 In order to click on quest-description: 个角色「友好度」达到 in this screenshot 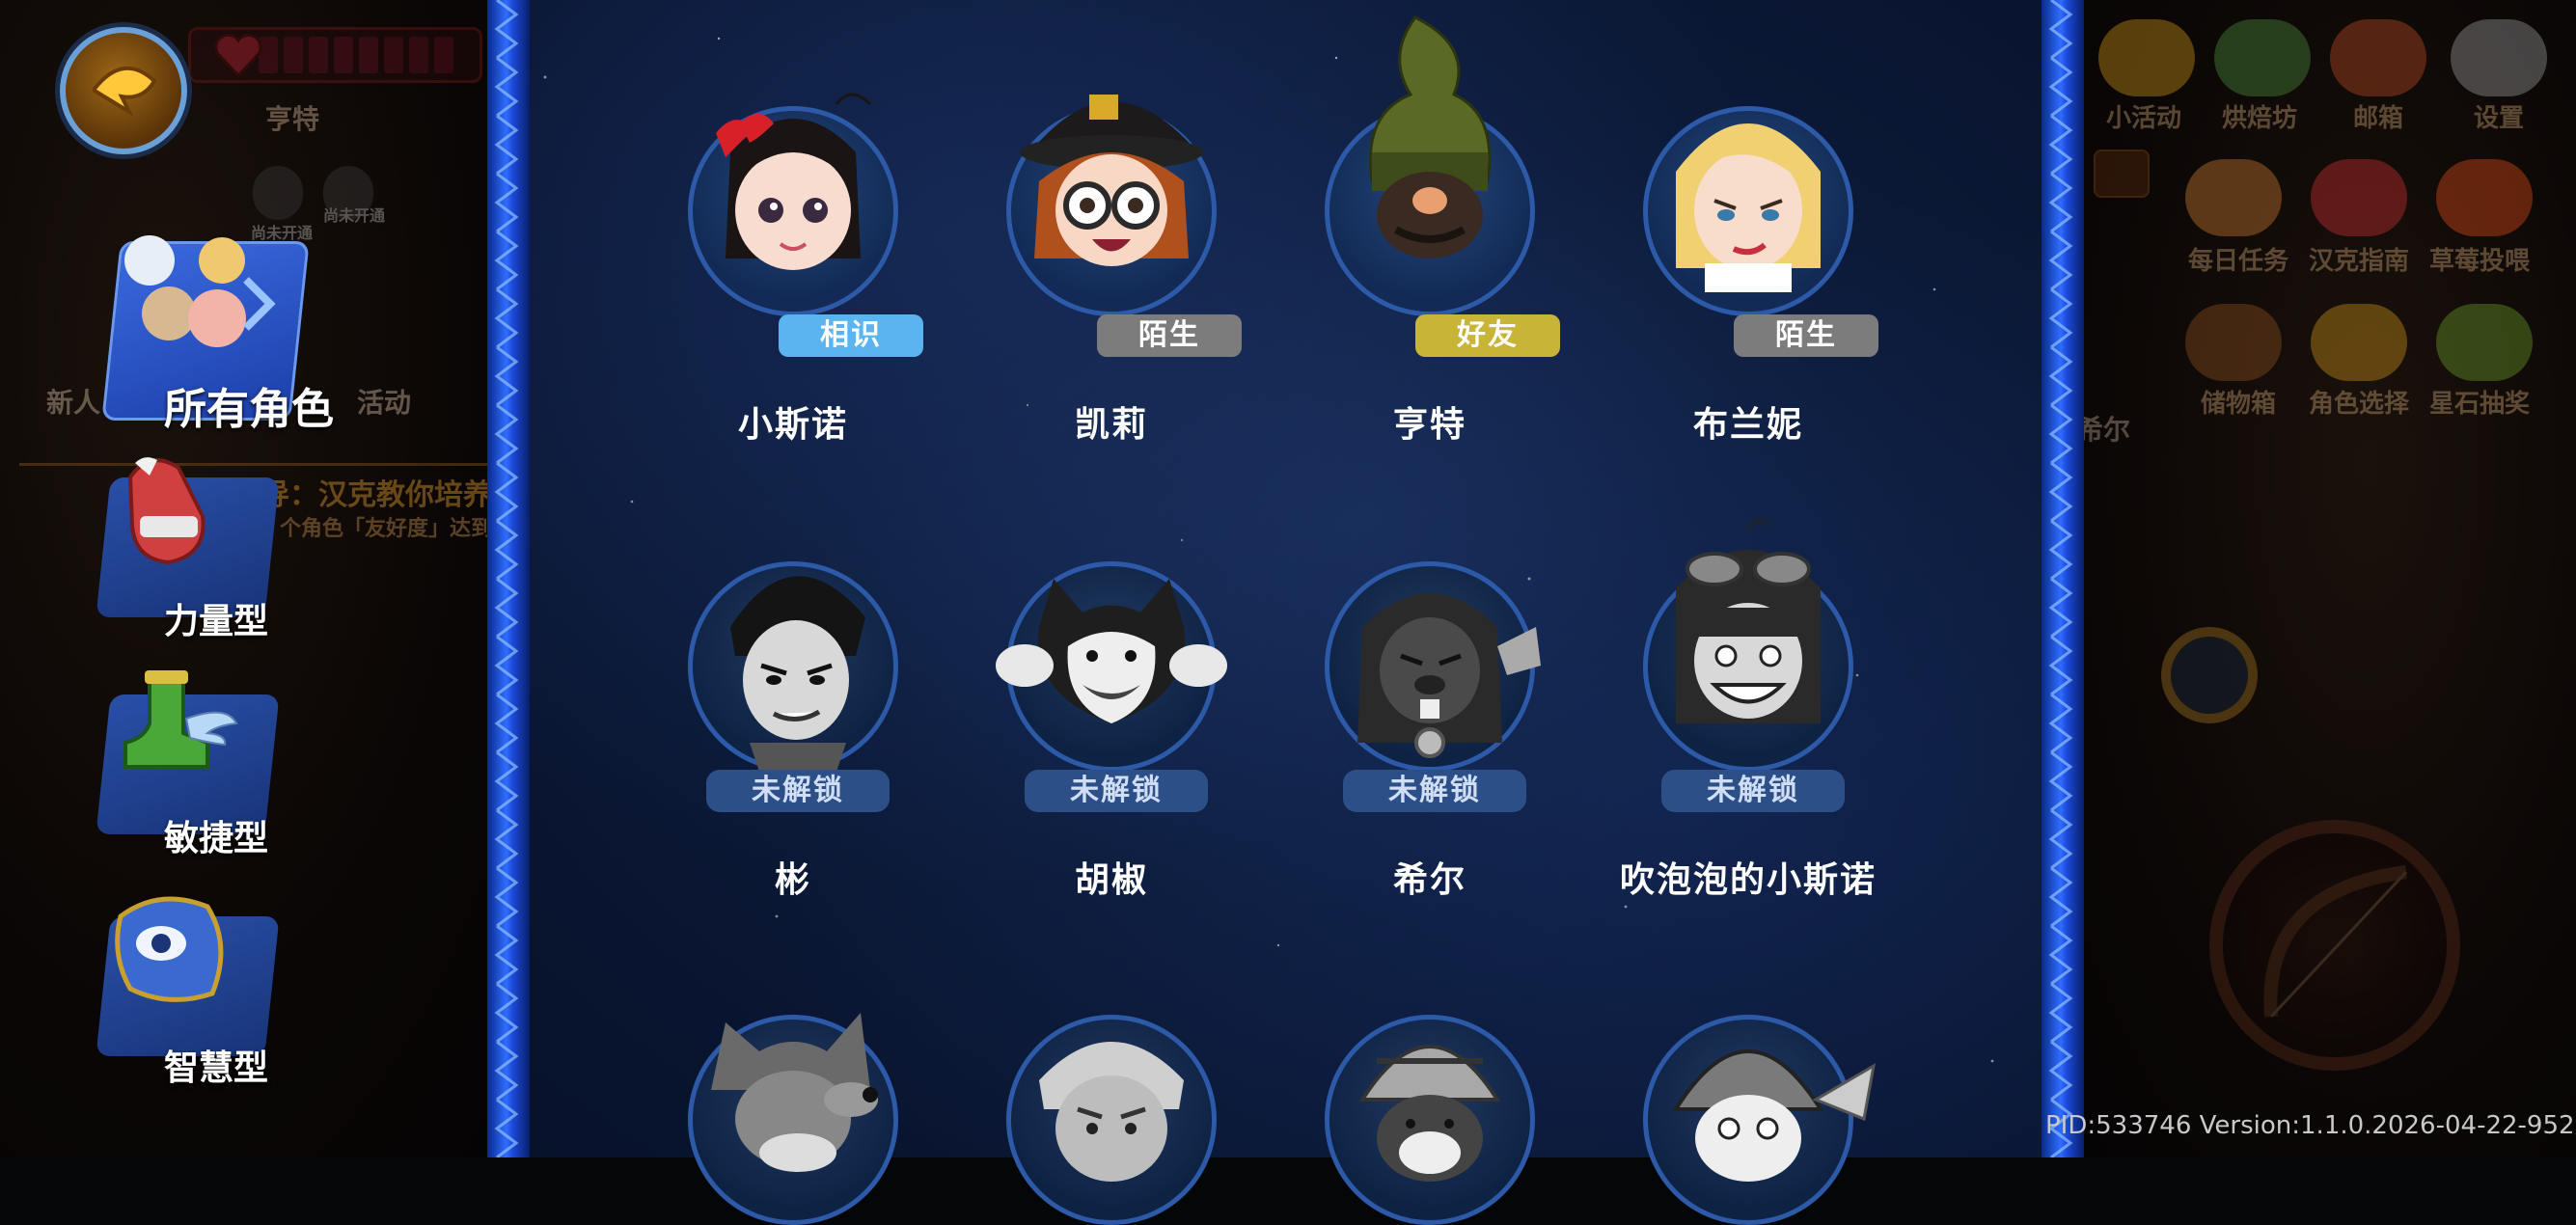, I will do `click(387, 529)`.